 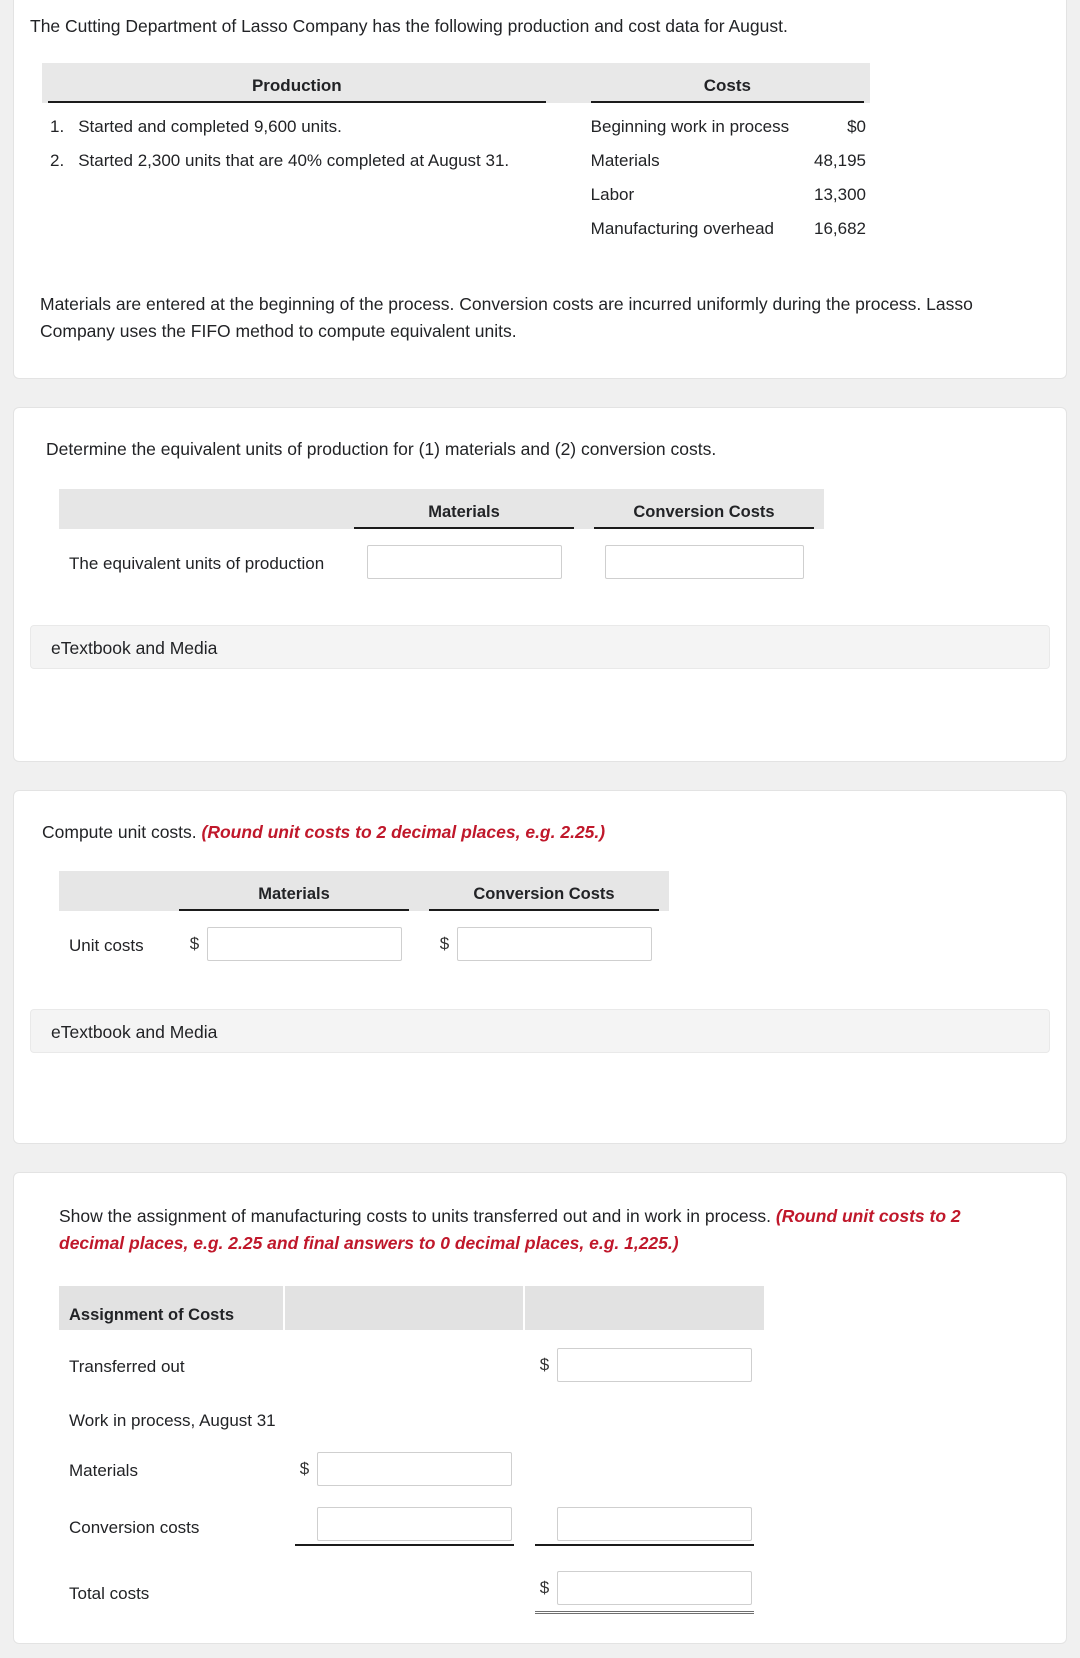 I want to click on gap-cell, so click(x=568, y=154).